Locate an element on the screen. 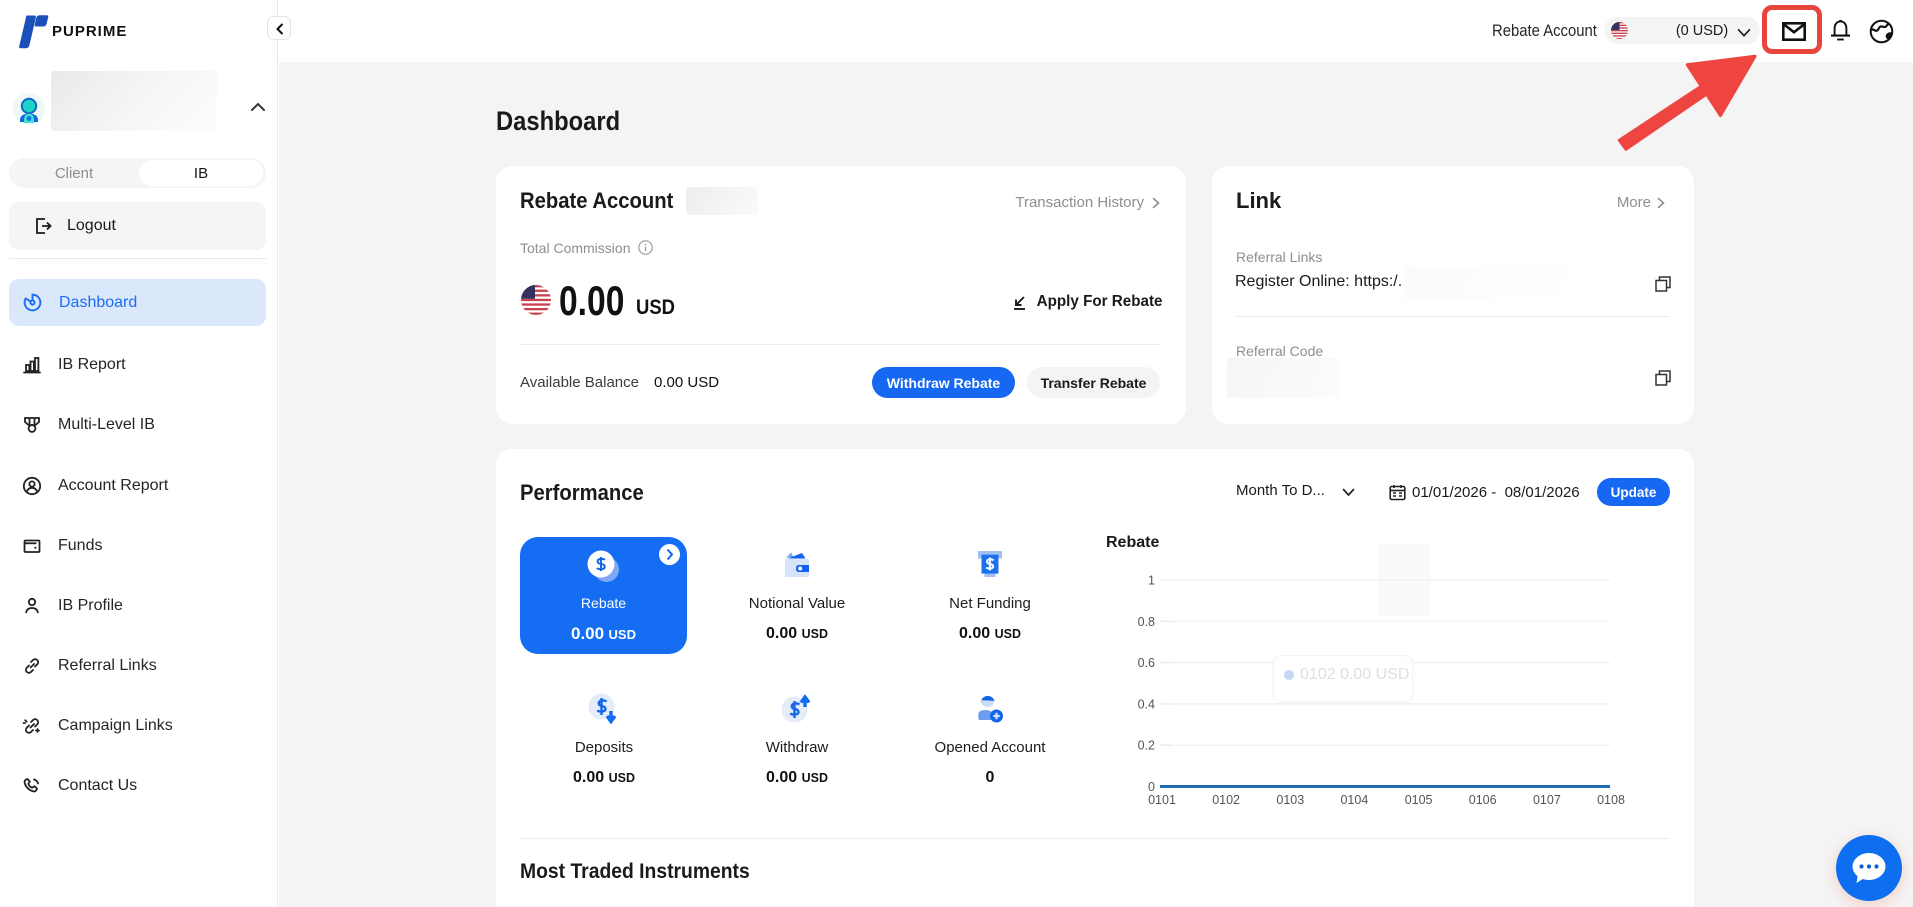 The width and height of the screenshot is (1913, 907). svg-text: 0 is located at coordinates (1151, 787).